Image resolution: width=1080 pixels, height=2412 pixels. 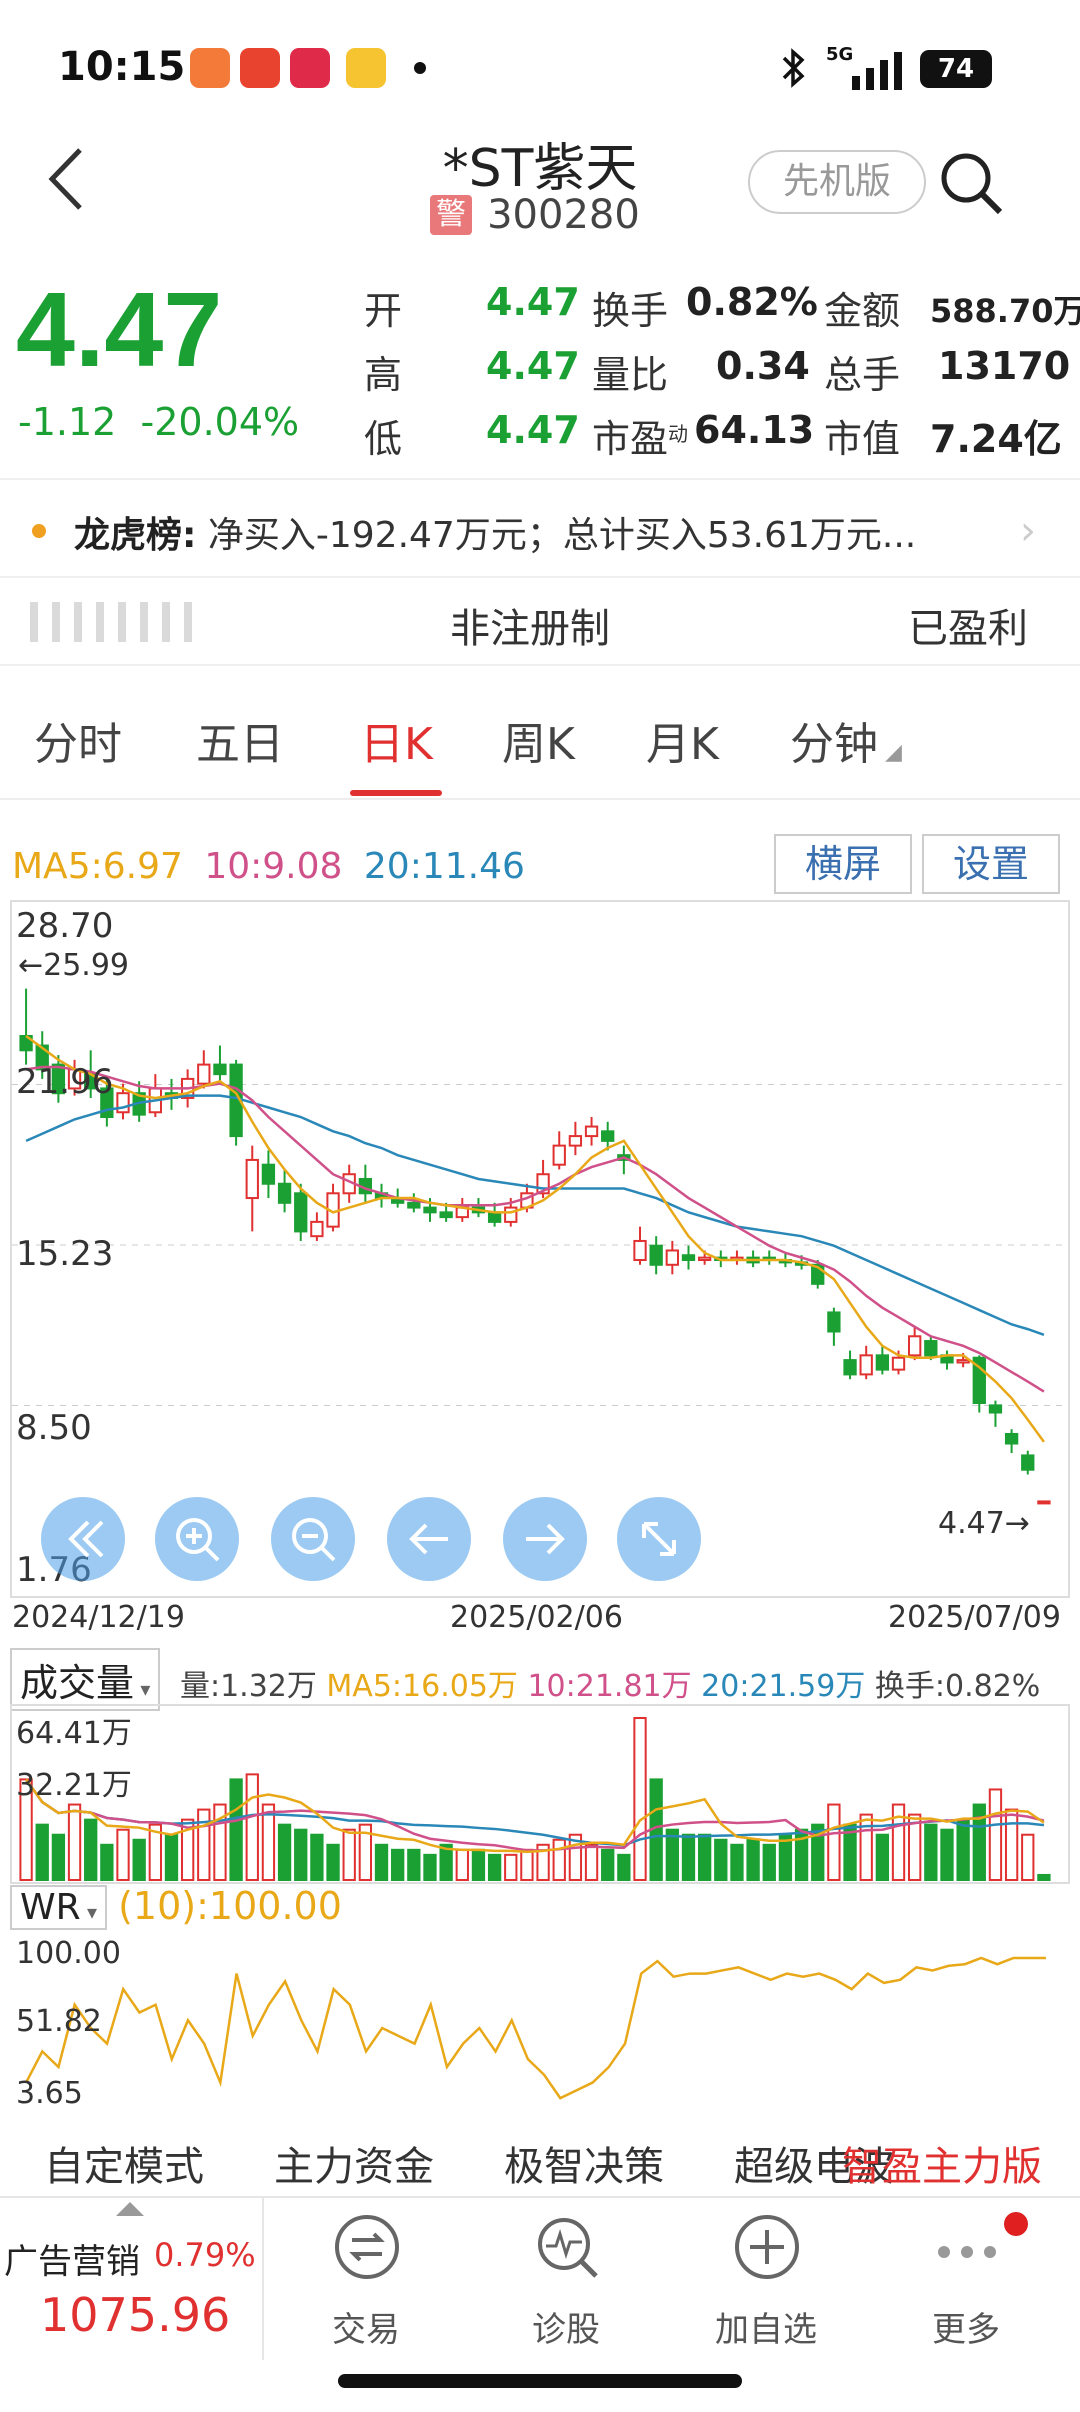 What do you see at coordinates (968, 625) in the screenshot?
I see `tag-profit: 已盈利` at bounding box center [968, 625].